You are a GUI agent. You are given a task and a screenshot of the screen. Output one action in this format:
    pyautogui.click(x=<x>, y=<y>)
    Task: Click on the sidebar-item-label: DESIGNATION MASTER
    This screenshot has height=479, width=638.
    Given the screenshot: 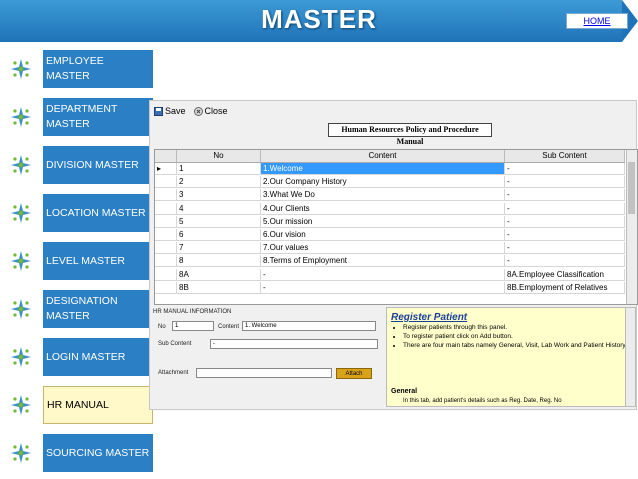 What is the action you would take?
    pyautogui.click(x=98, y=309)
    